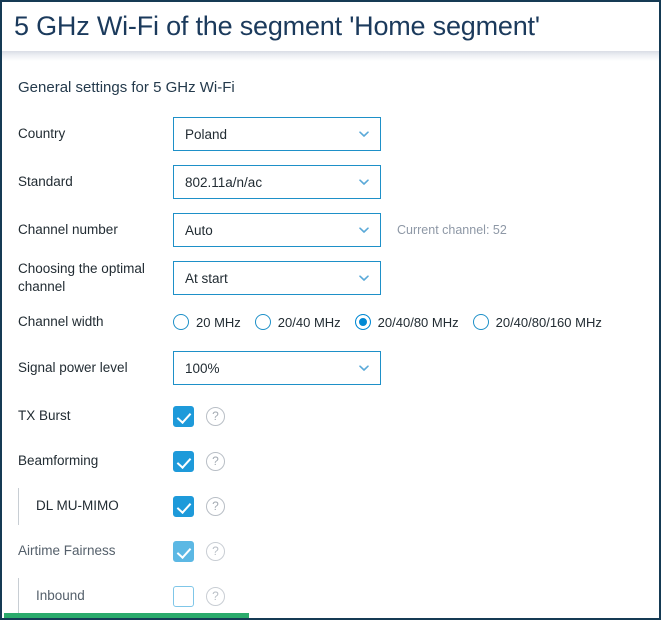  Describe the element at coordinates (277, 134) in the screenshot. I see `country-select: Poland` at that location.